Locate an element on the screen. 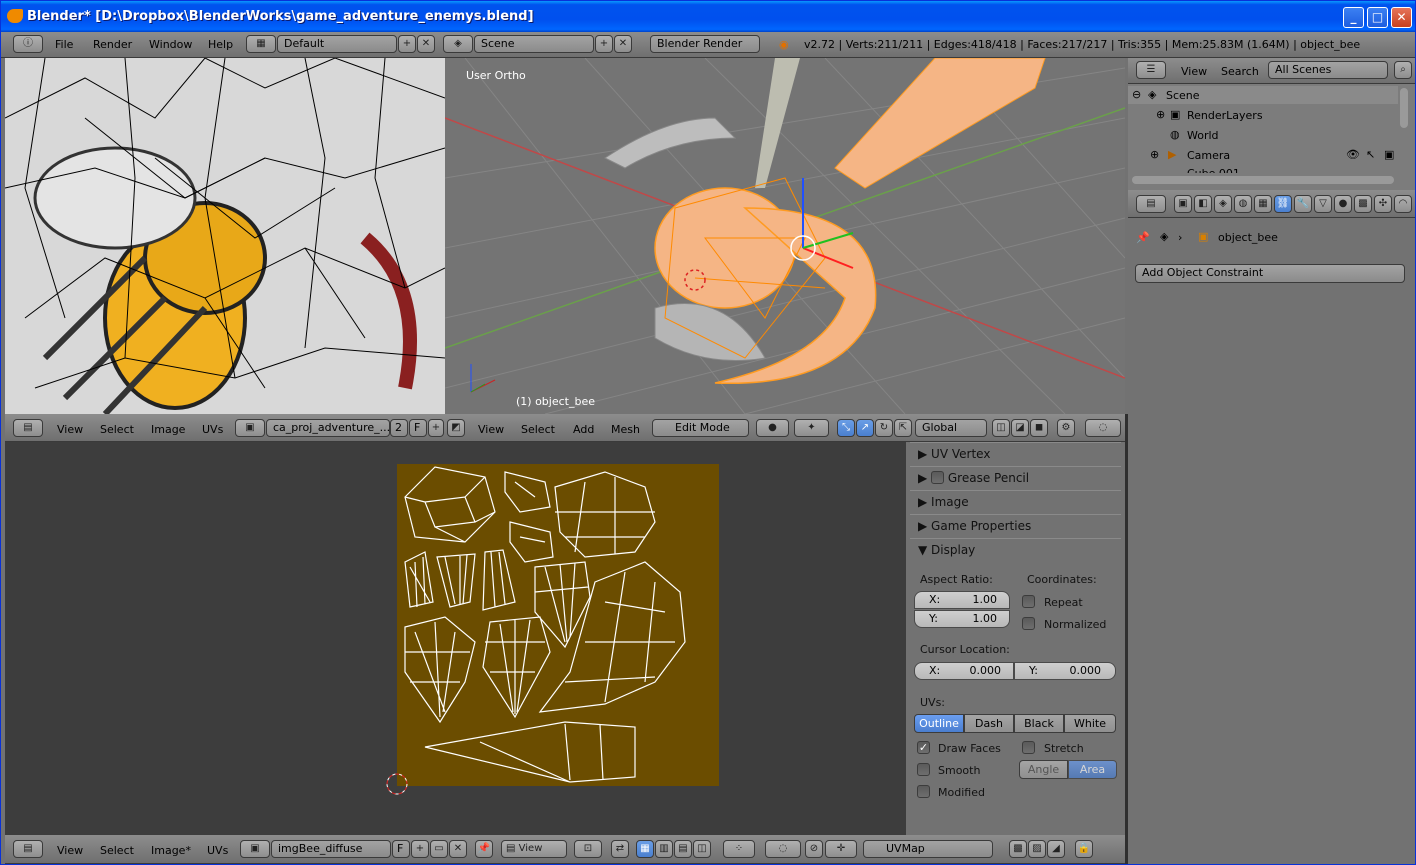 This screenshot has height=865, width=1416. smooth-checkbox is located at coordinates (923, 769).